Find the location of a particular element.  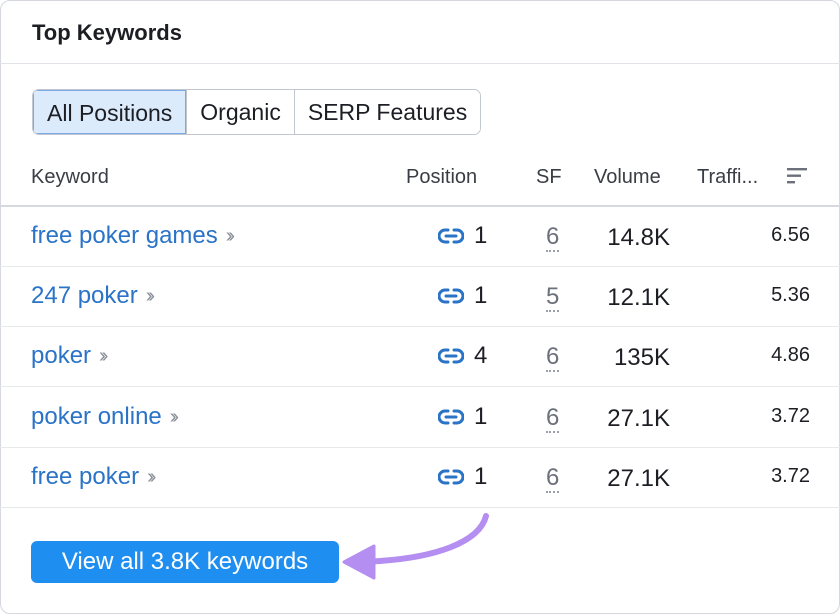

view-all-keywords-button: View all 3.8K keywords is located at coordinates (185, 562).